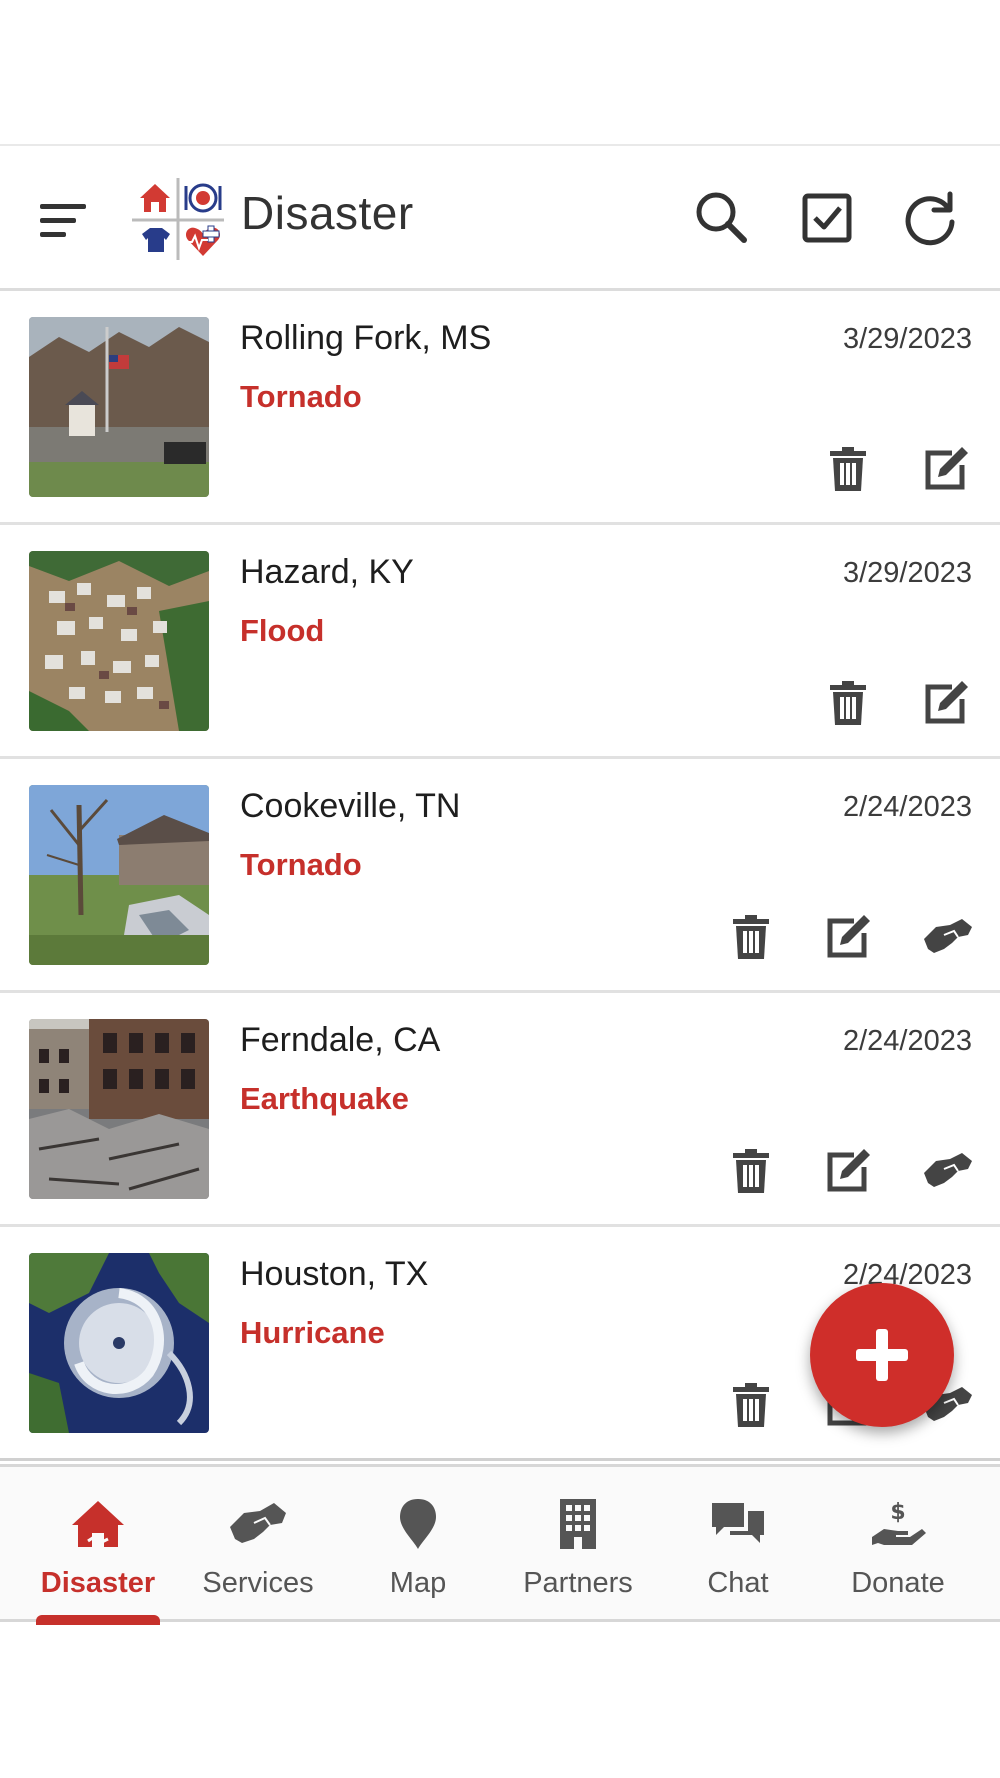 The height and width of the screenshot is (1778, 1000). Describe the element at coordinates (418, 1583) in the screenshot. I see `nav-label: Map` at that location.